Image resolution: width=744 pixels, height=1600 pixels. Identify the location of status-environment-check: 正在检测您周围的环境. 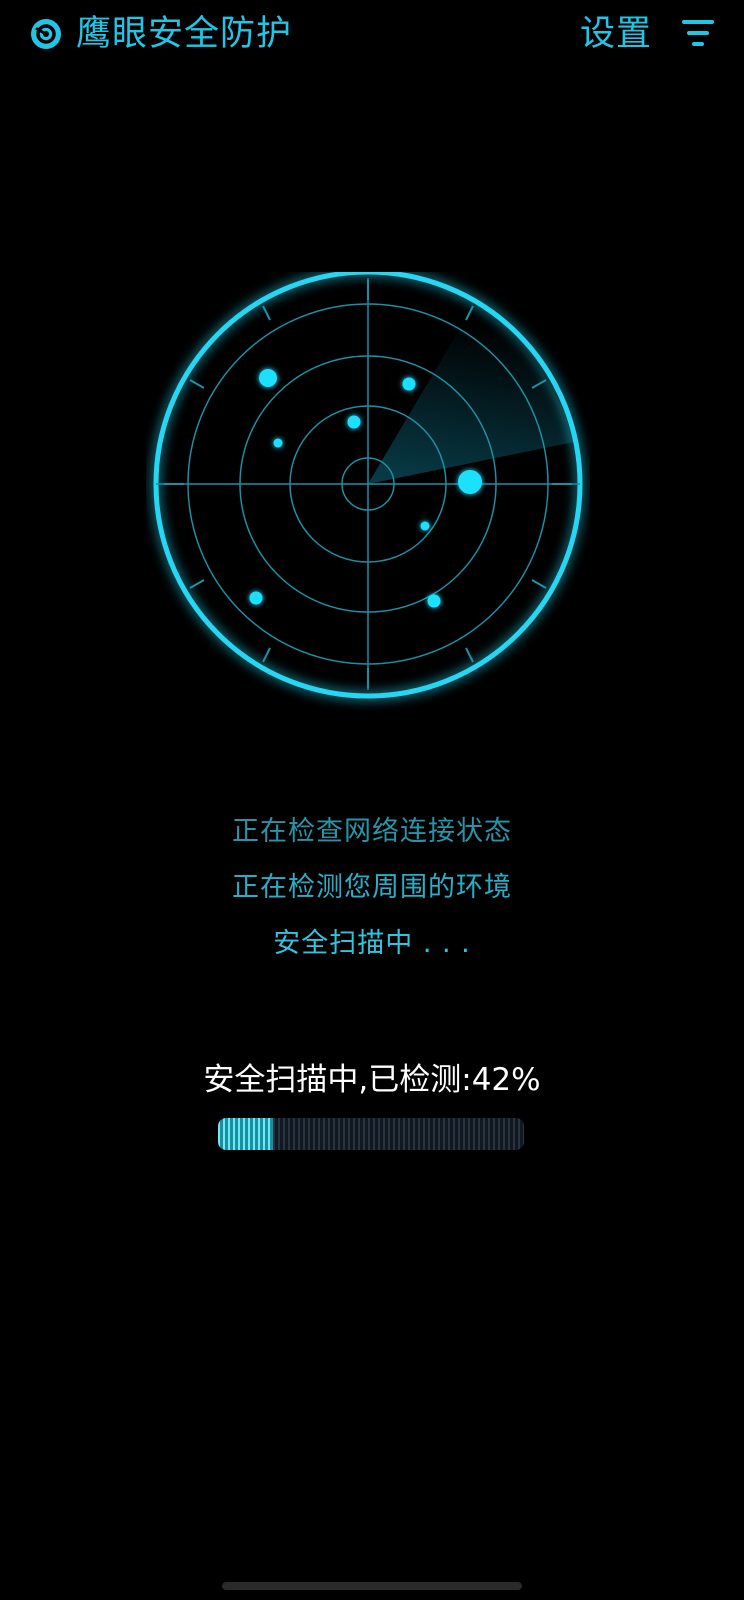
(372, 887).